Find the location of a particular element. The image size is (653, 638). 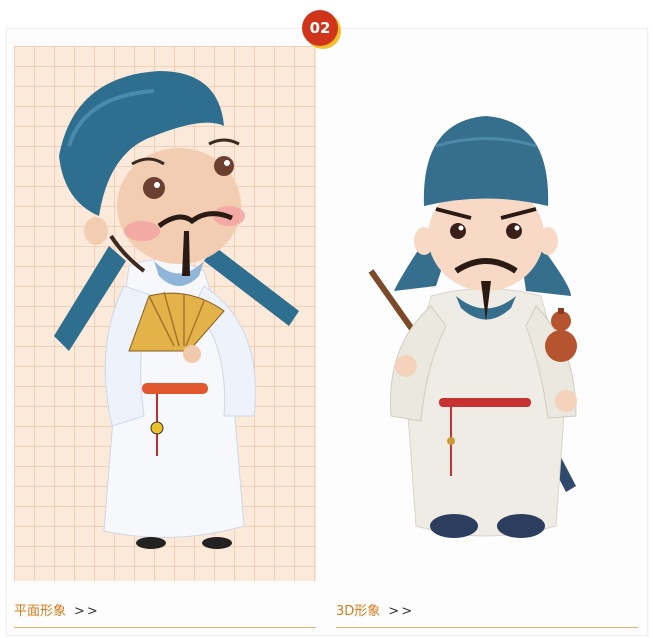

3d-image-arrows-icon: >> is located at coordinates (401, 611).